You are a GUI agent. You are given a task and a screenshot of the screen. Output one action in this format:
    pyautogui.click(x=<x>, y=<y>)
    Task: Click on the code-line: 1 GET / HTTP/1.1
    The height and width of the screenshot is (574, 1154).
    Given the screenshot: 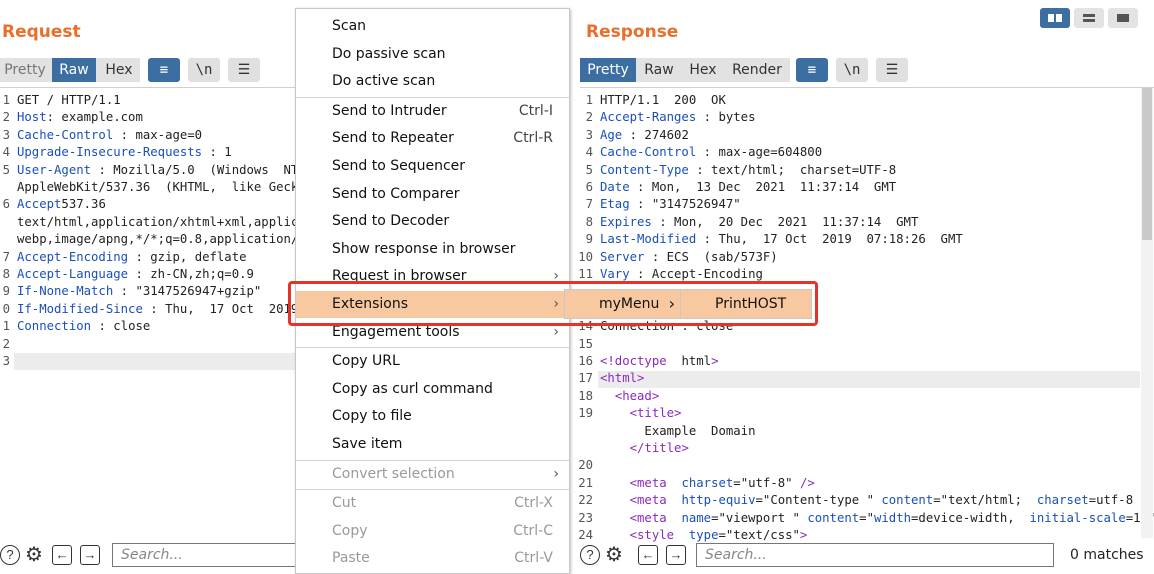 What is the action you would take?
    pyautogui.click(x=148, y=100)
    